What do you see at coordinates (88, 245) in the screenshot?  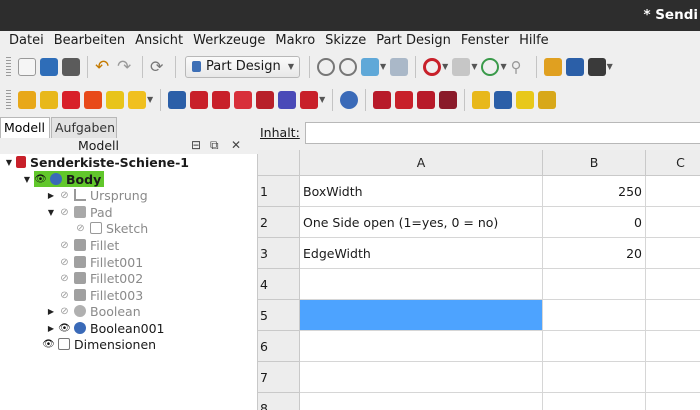 I see `tree-item-fillet: ⊘ Fillet` at bounding box center [88, 245].